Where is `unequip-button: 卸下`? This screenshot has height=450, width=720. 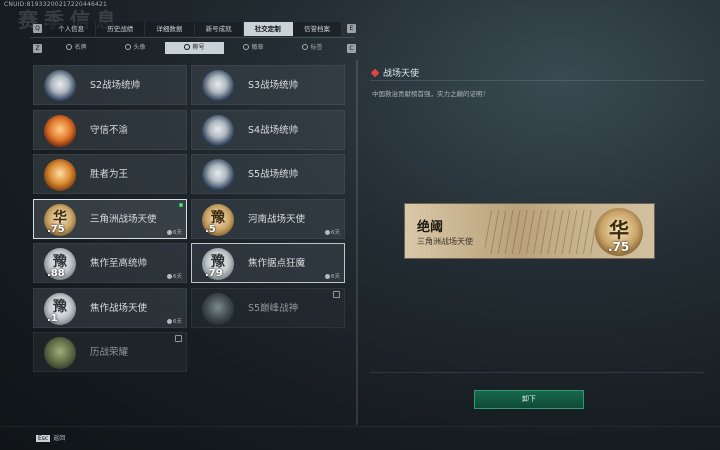
unequip-button: 卸下 is located at coordinates (529, 399).